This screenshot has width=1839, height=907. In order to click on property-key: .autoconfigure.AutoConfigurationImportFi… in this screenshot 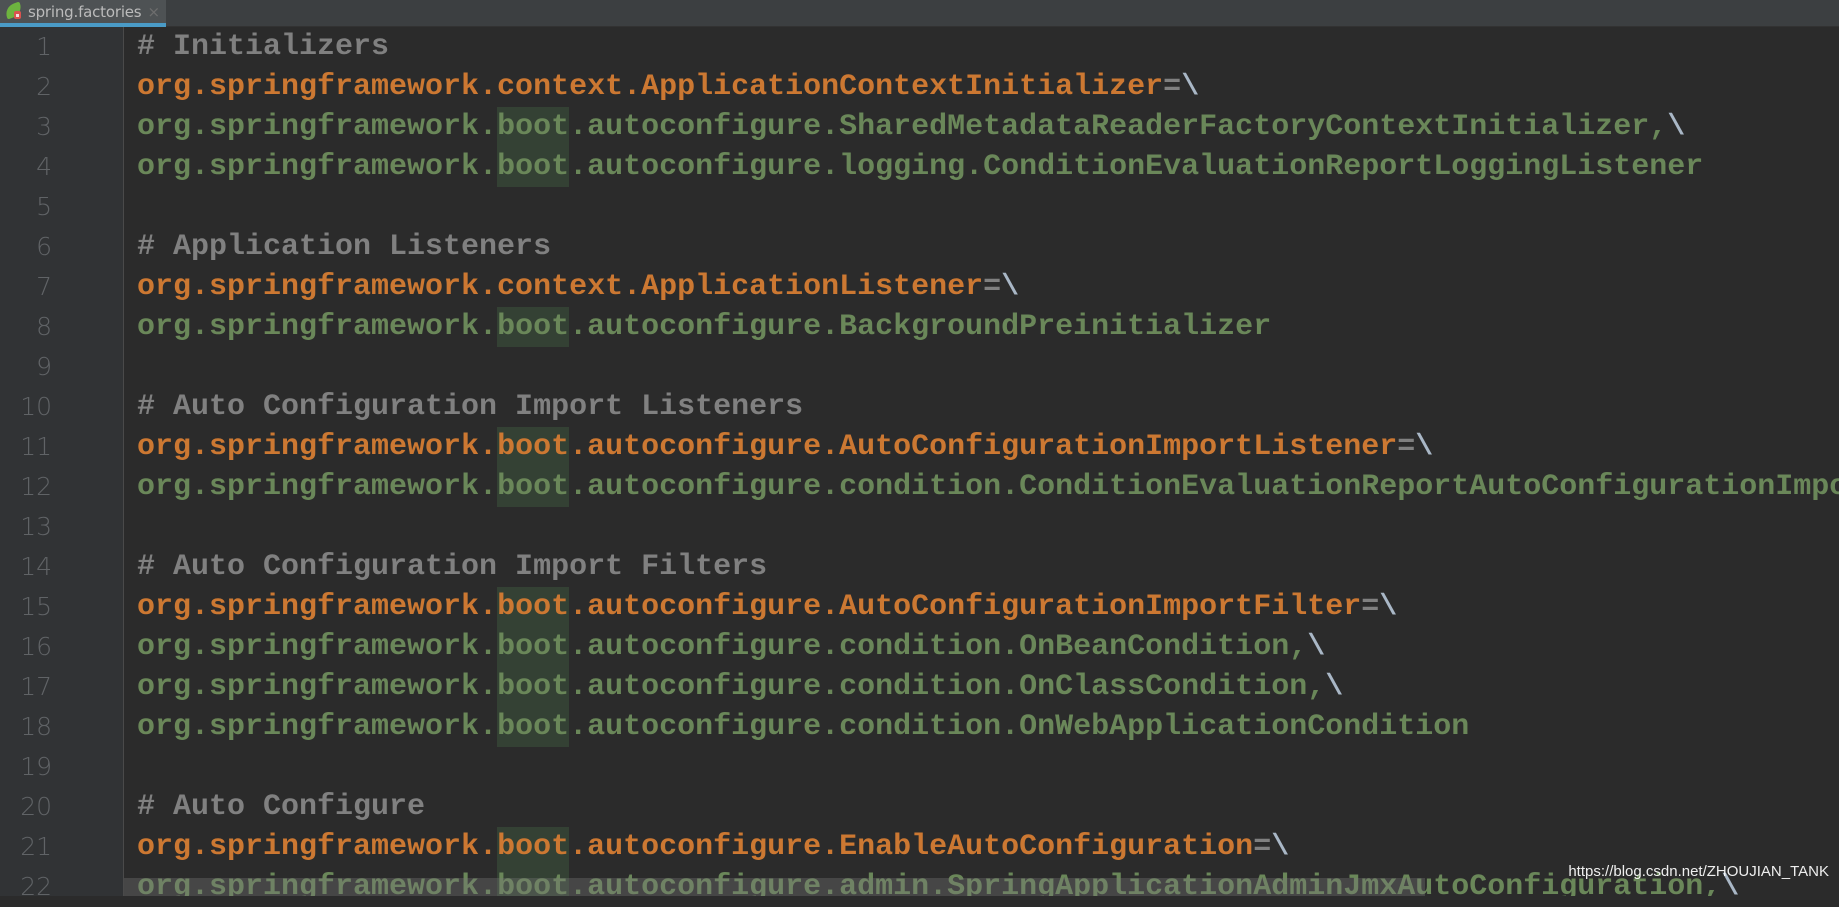, I will do `click(965, 607)`.